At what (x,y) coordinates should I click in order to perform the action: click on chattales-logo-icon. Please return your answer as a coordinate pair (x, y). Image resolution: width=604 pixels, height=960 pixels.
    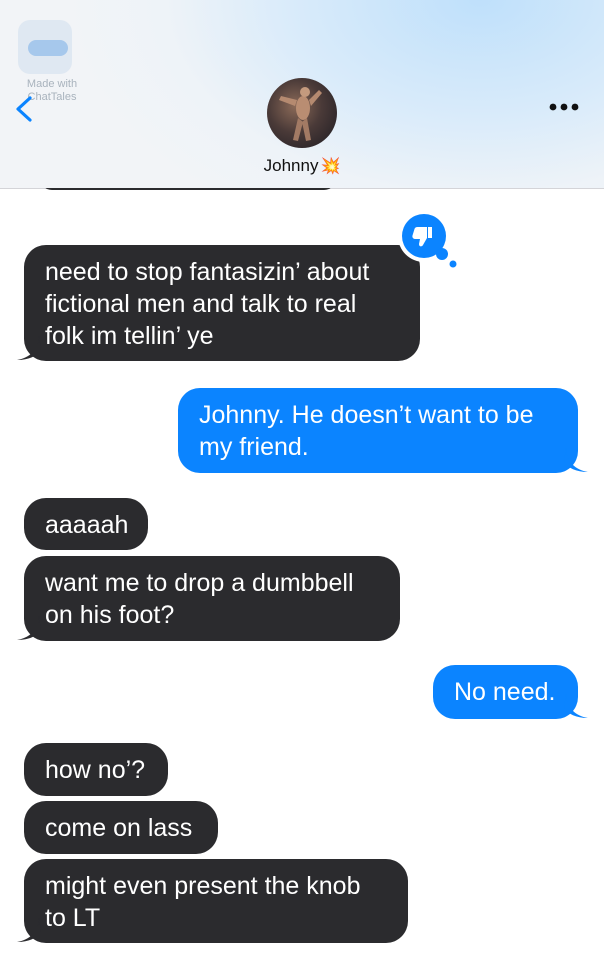
    Looking at the image, I should click on (45, 47).